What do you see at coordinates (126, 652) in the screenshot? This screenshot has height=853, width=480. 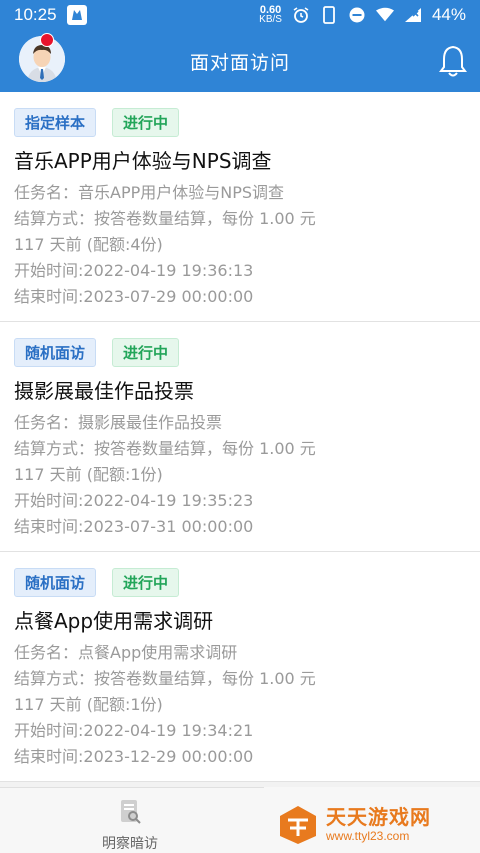 I see `task-name: 任务名：点餐App使用需求调研` at bounding box center [126, 652].